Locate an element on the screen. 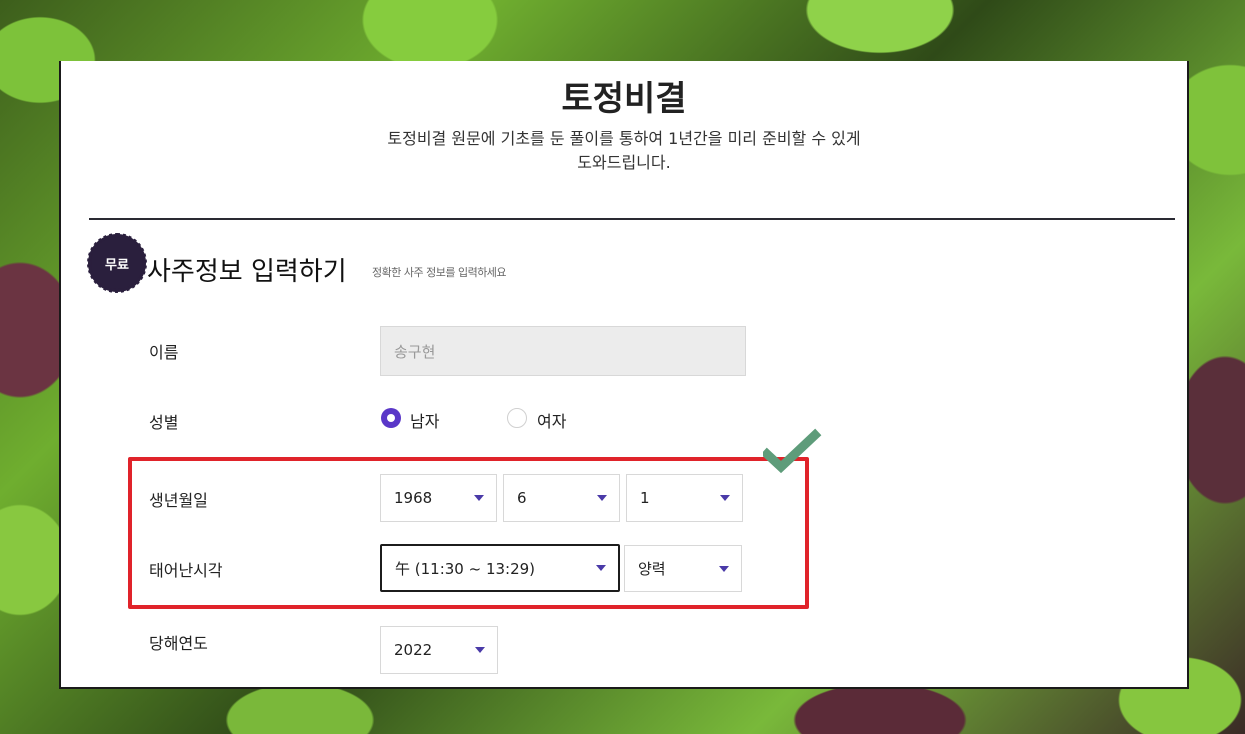  birth-info-highlight-box is located at coordinates (468, 533).